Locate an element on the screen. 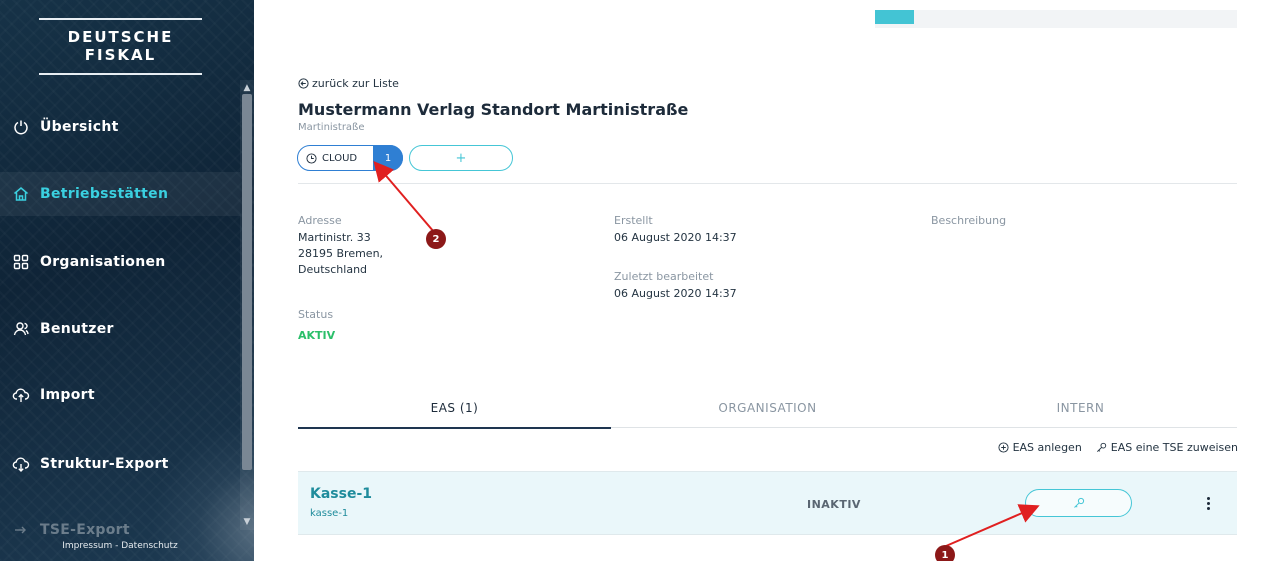  address-line: Deutschland is located at coordinates (333, 269).